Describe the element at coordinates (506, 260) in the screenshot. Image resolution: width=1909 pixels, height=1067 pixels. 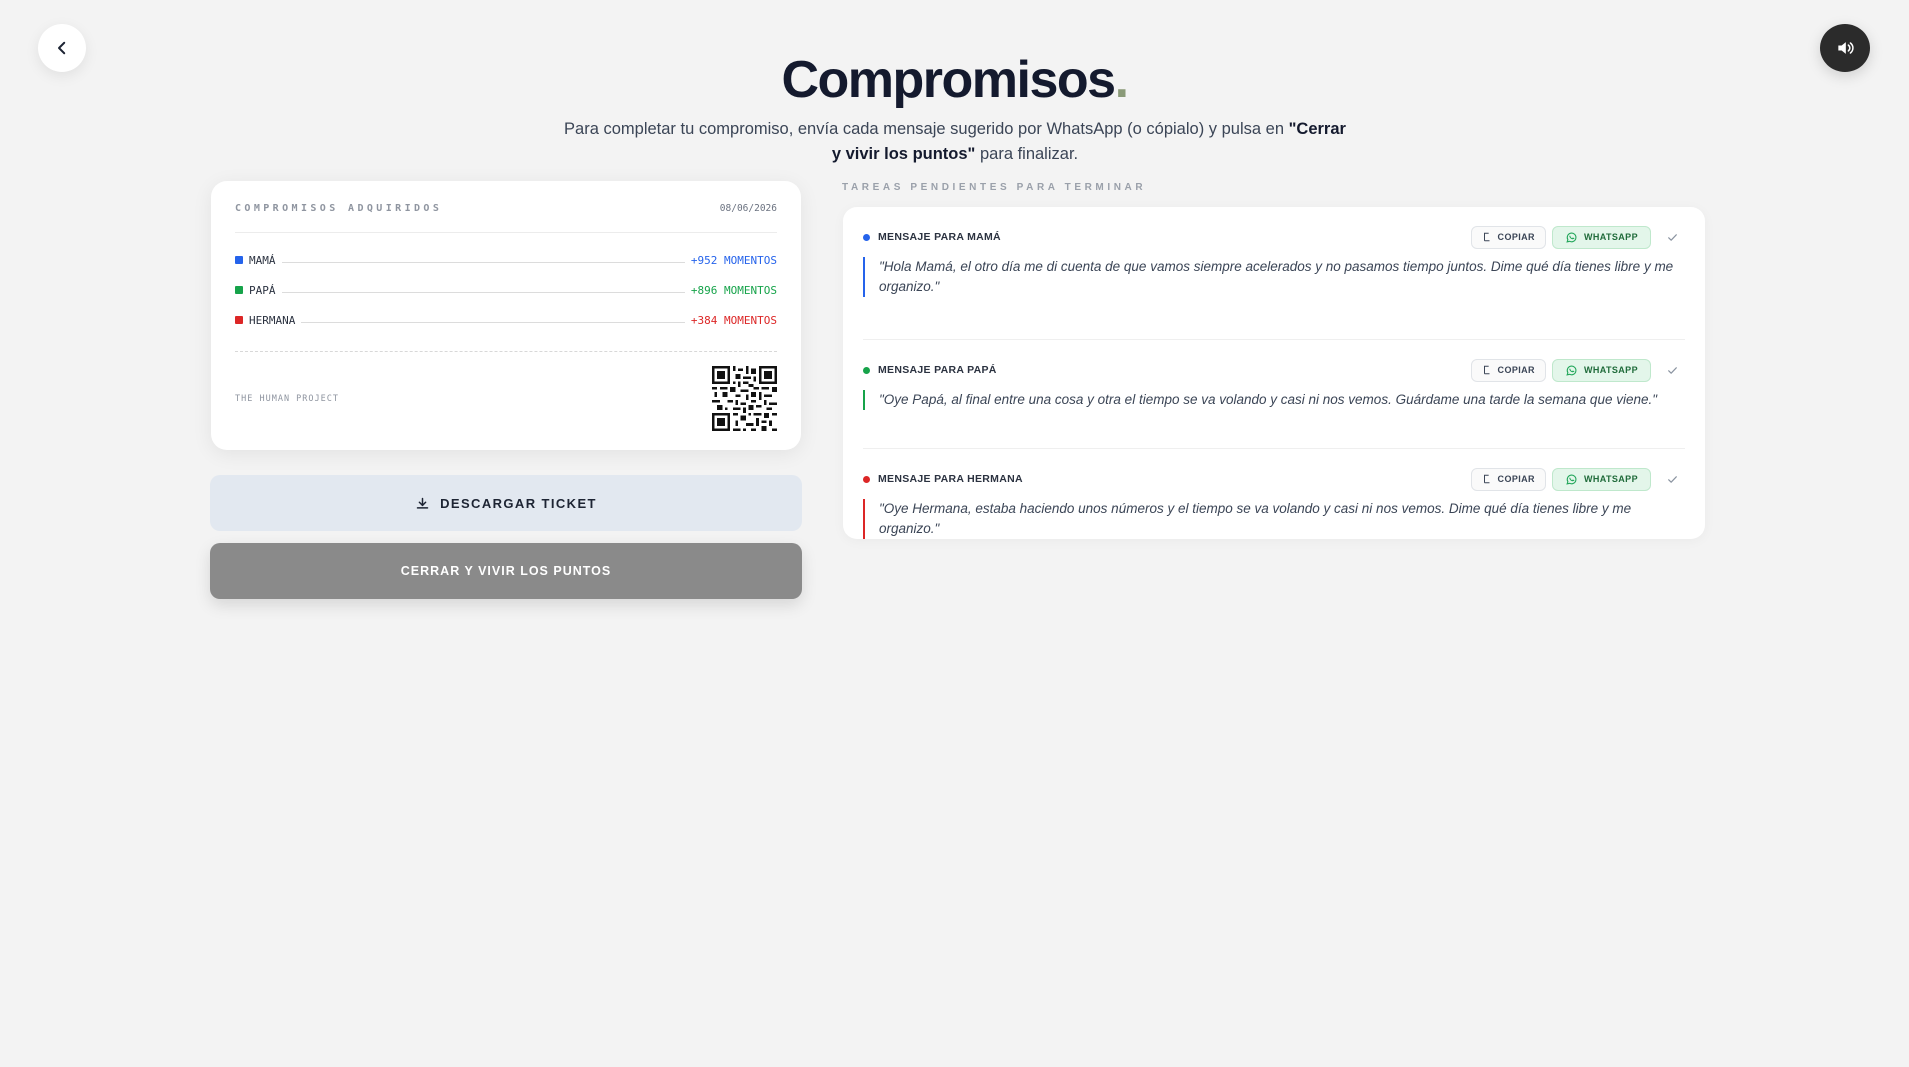
I see `ticket-row-mama: MAMÁ +952 MOMENTOS` at that location.